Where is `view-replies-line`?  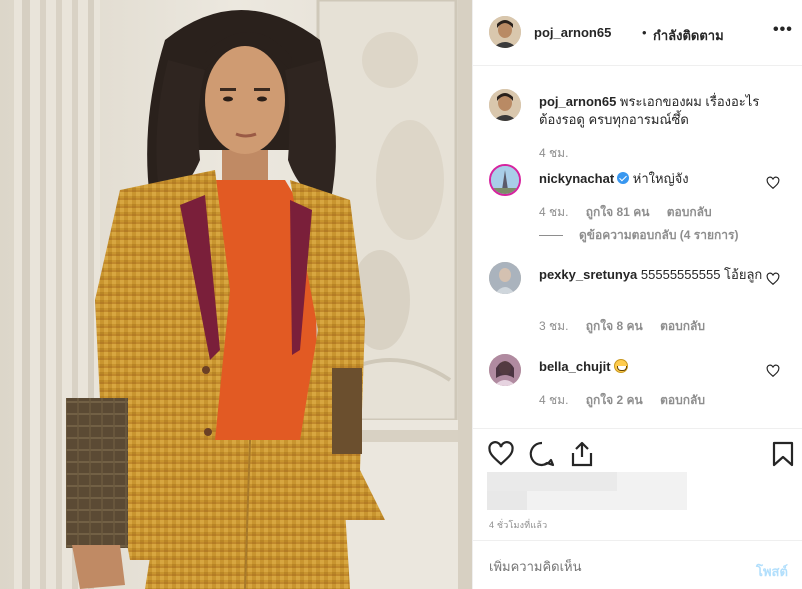 view-replies-line is located at coordinates (551, 236).